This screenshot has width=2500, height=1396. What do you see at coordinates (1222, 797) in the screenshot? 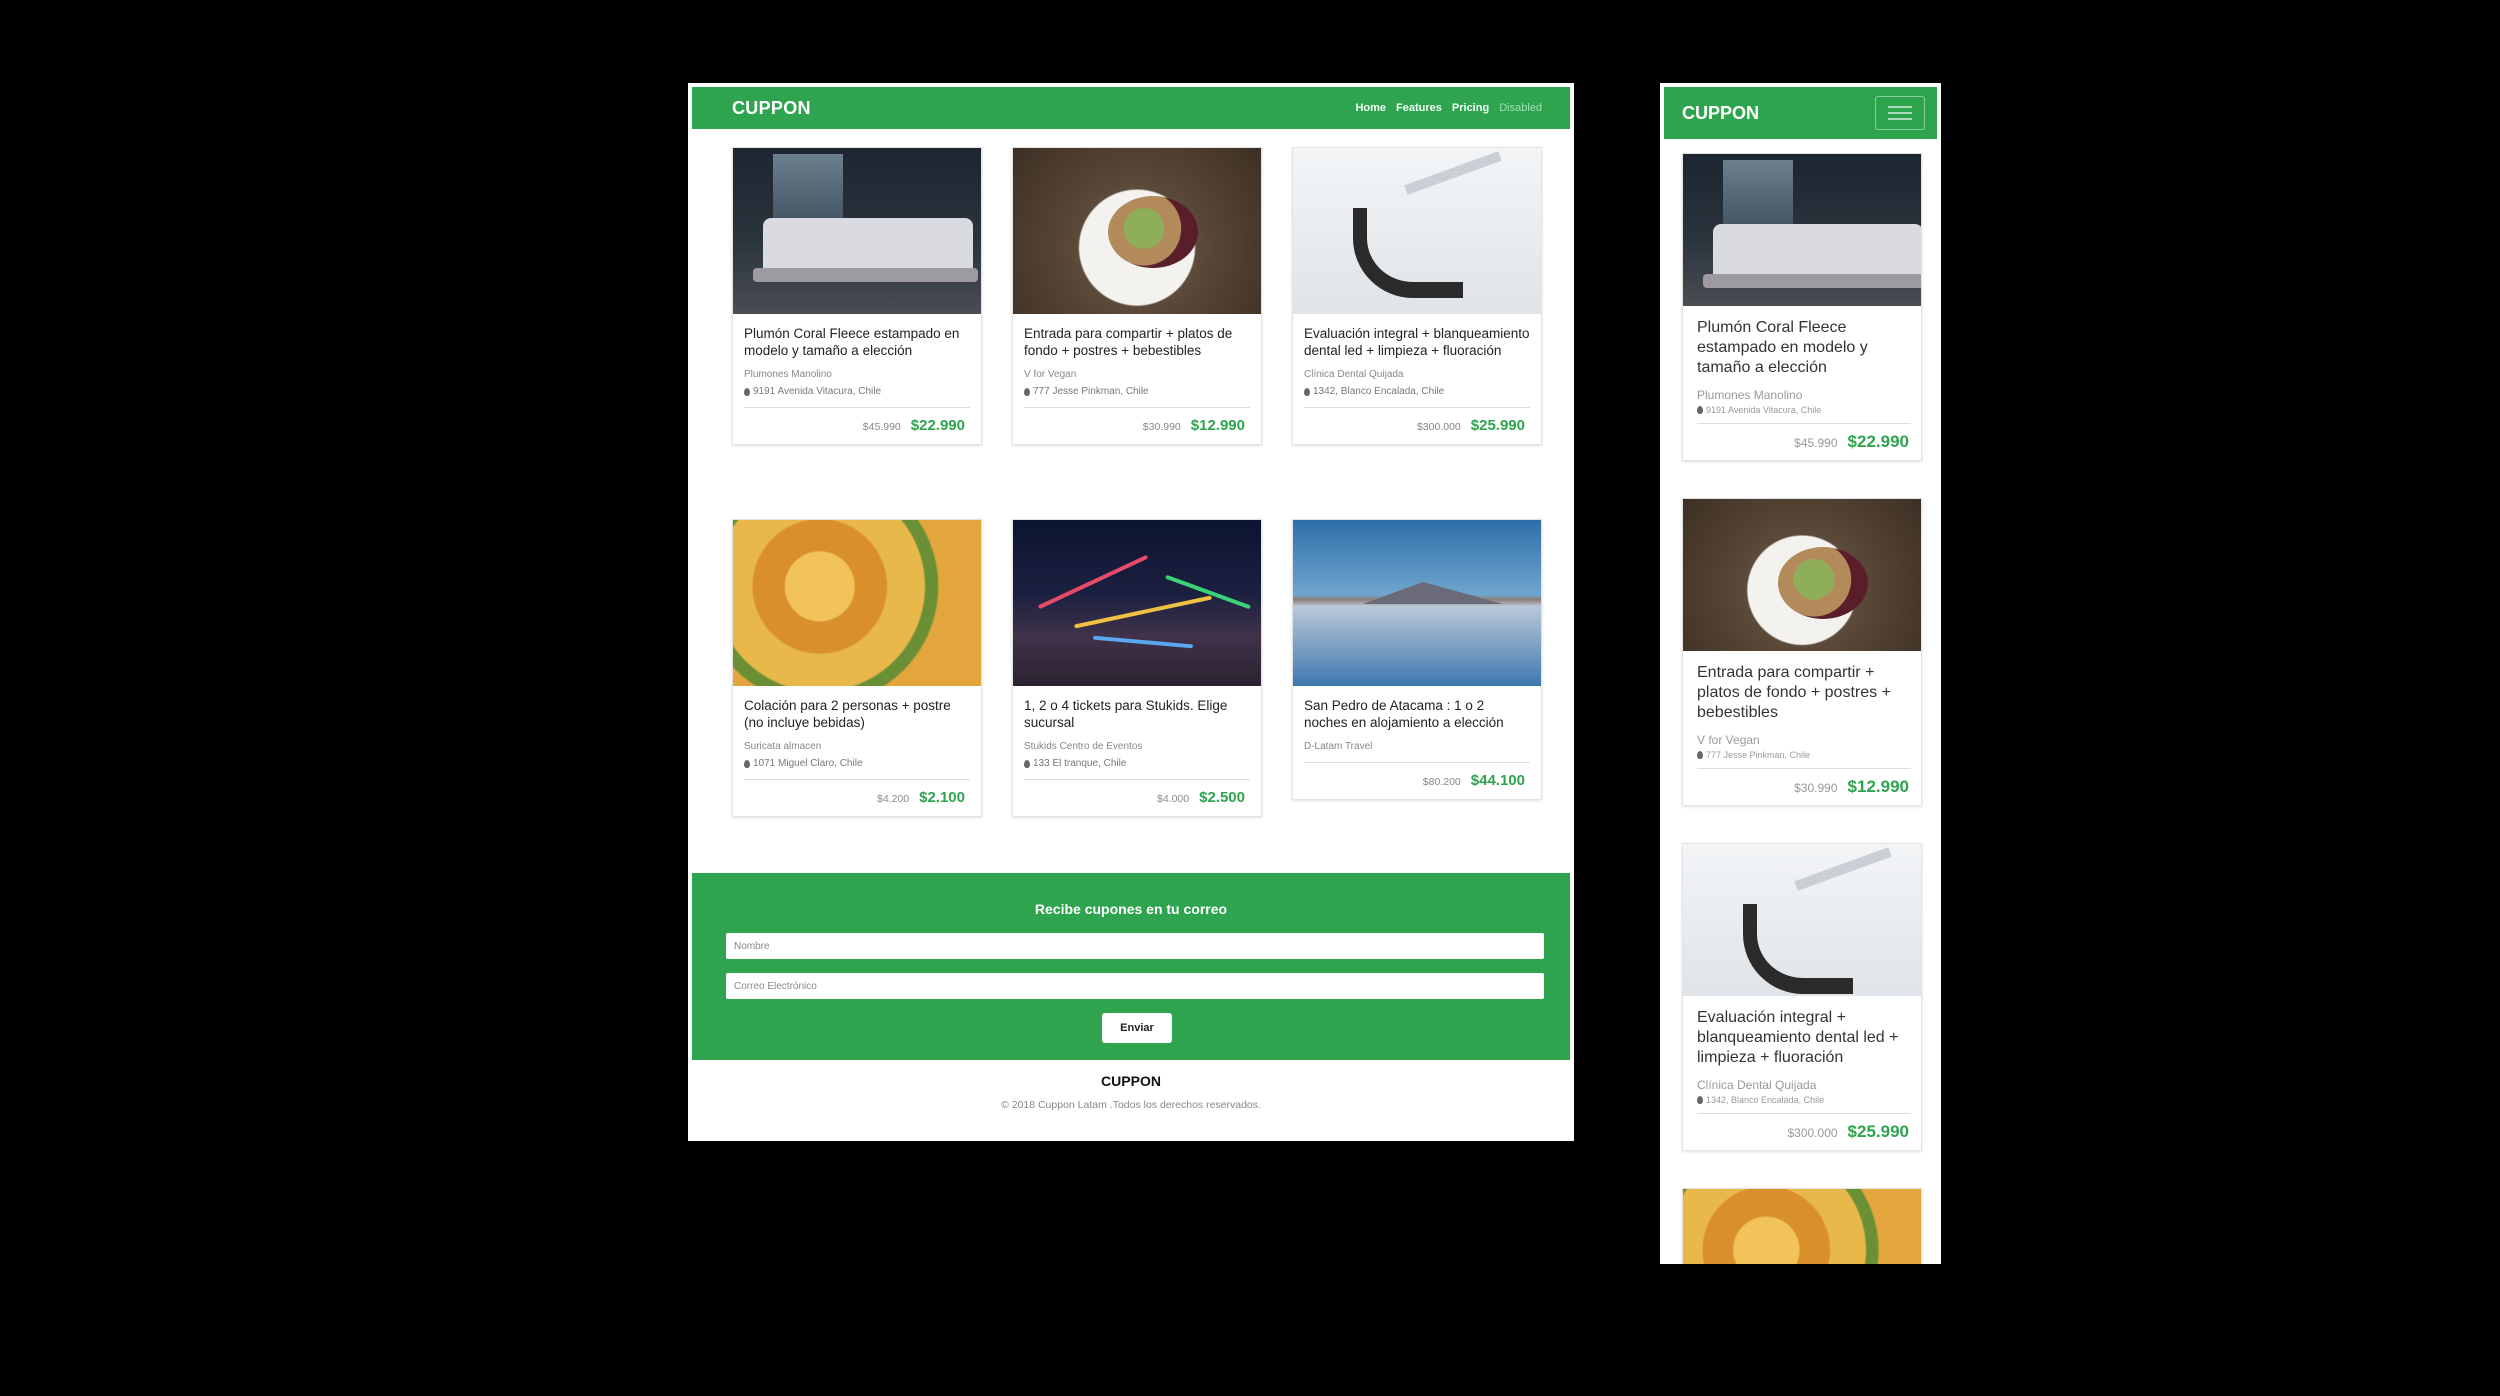
I see `deal-price: $2.500` at bounding box center [1222, 797].